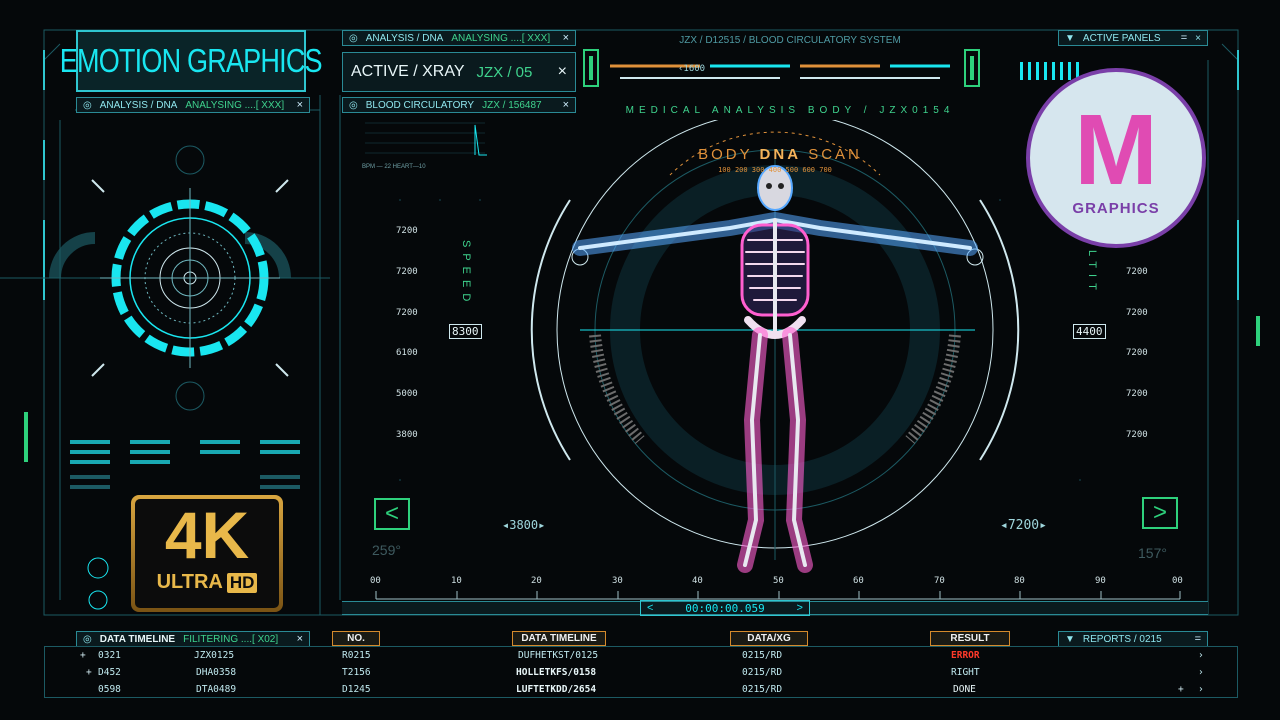  I want to click on cell: DHA0358, so click(216, 672).